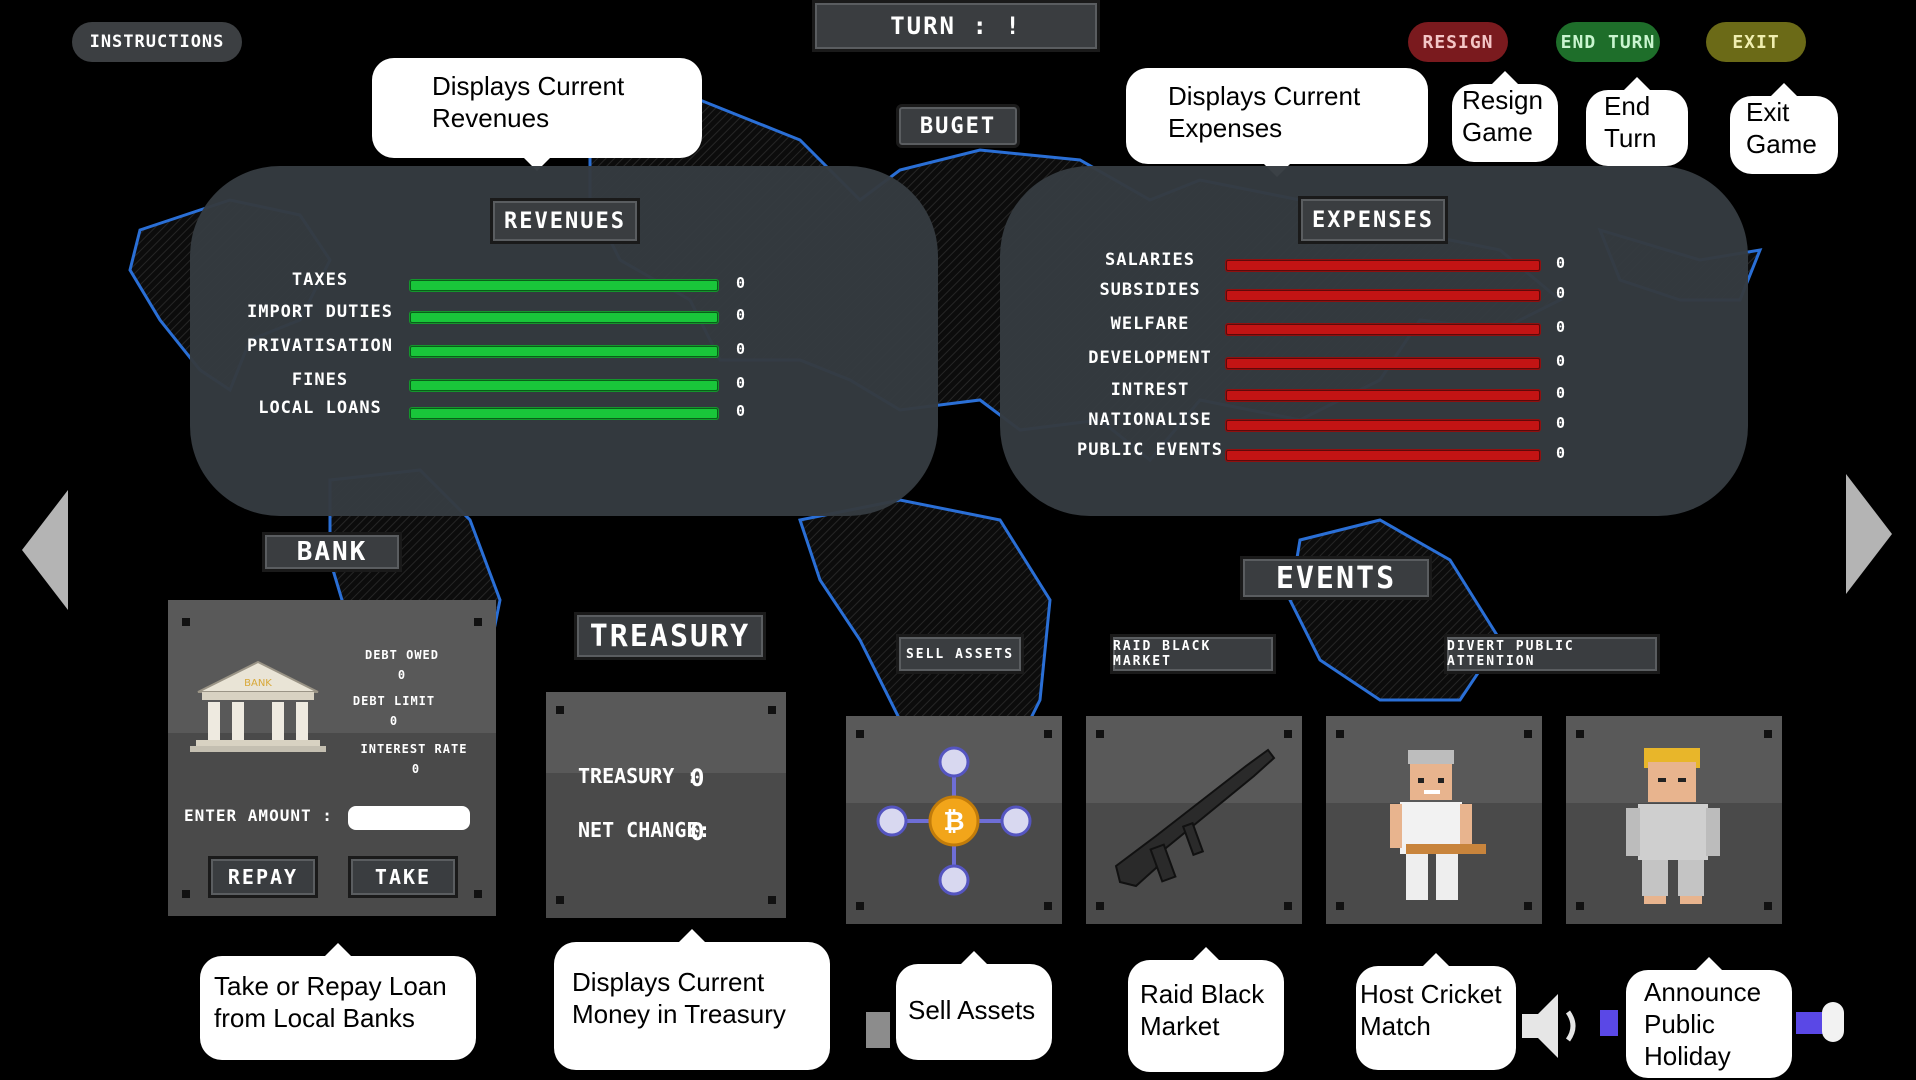  Describe the element at coordinates (1150, 260) in the screenshot. I see `expense-label: SALARIES` at that location.